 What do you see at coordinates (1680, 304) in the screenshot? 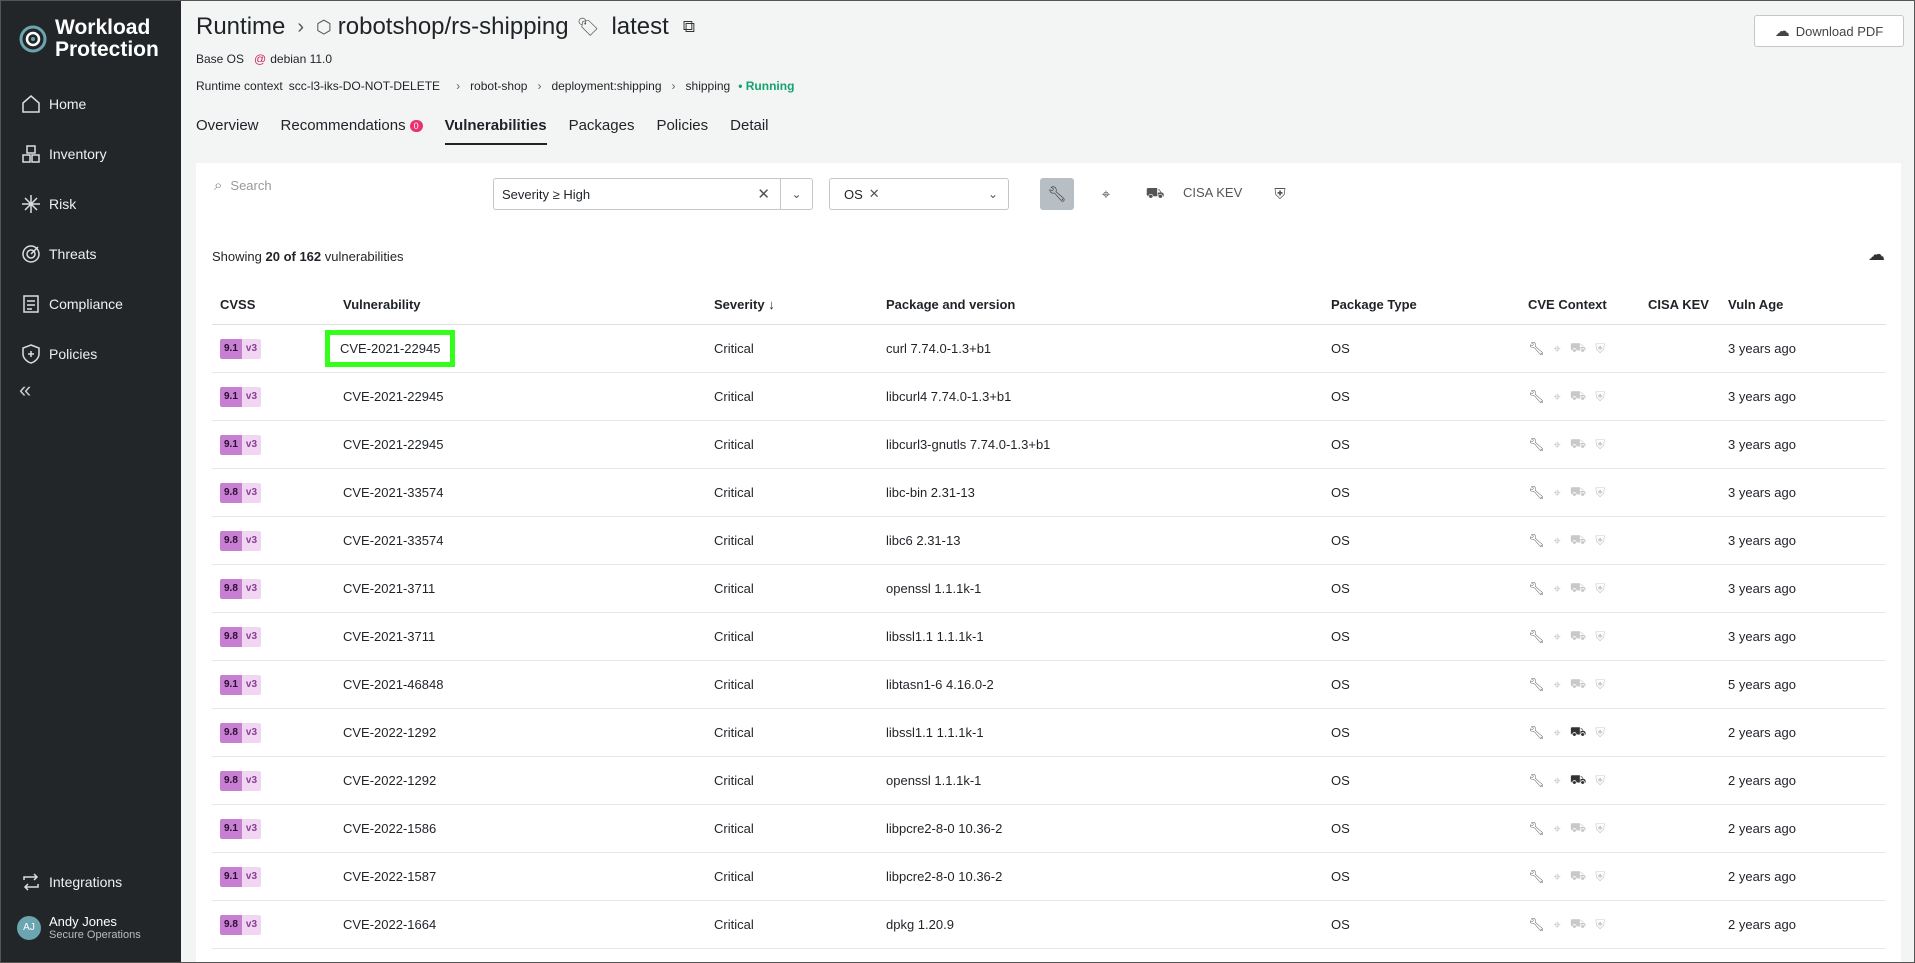
I see `column-header-cisa-kev: CISA KEV` at bounding box center [1680, 304].